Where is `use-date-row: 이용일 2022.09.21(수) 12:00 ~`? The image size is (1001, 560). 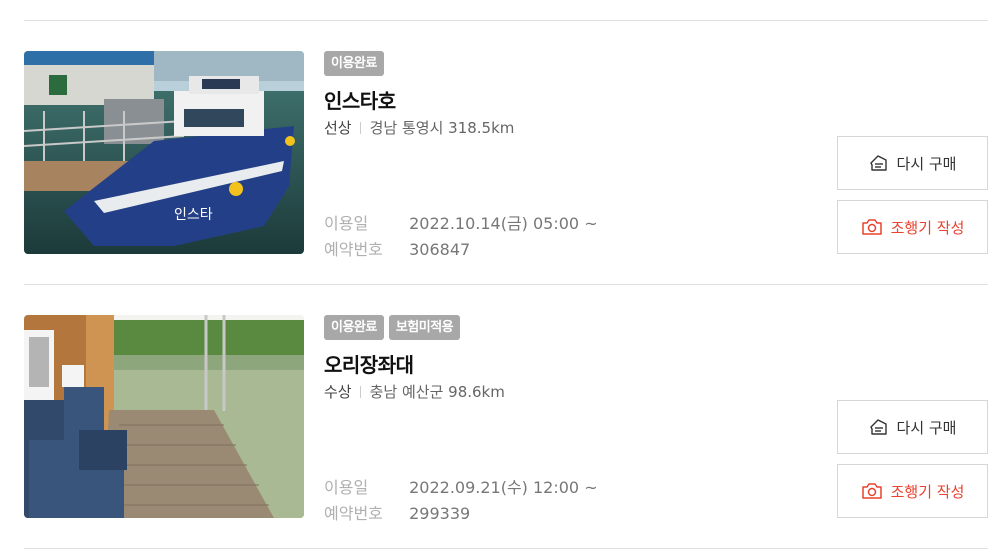
use-date-row: 이용일 2022.09.21(수) 12:00 ~ is located at coordinates (461, 486).